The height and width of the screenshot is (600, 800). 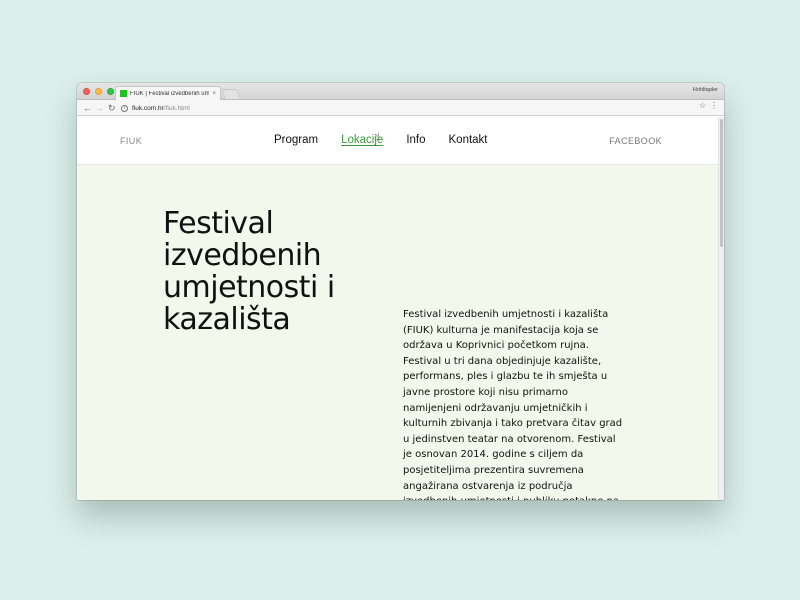 I want to click on url-path: /fiuk.html, so click(x=176, y=108).